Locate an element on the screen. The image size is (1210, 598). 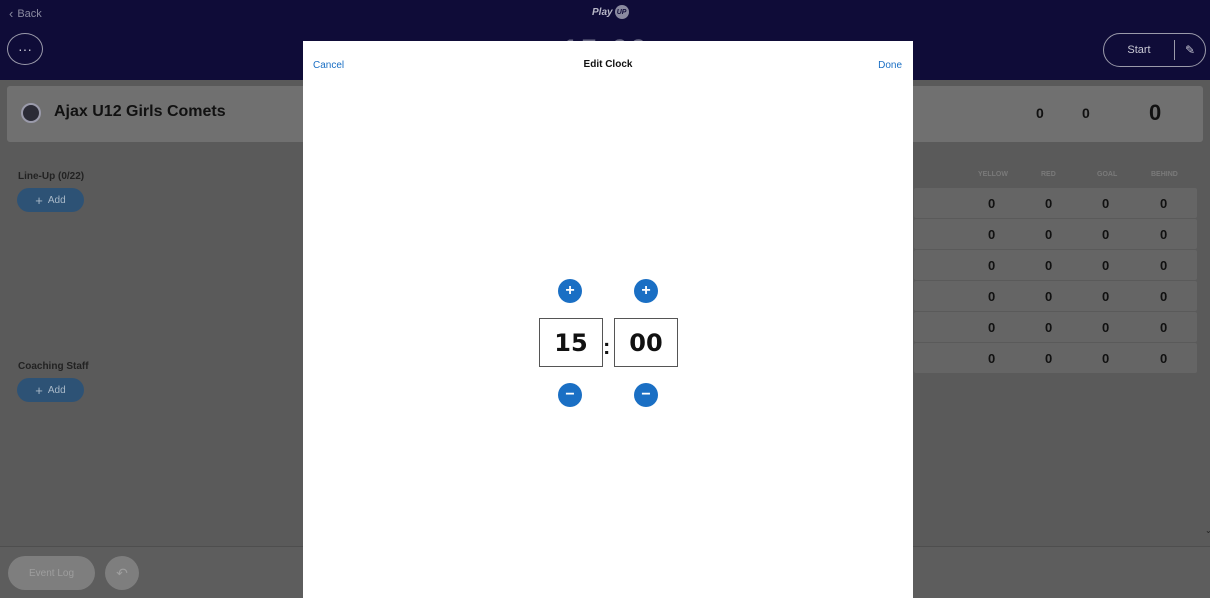
minutes-increment-button: + is located at coordinates (570, 291).